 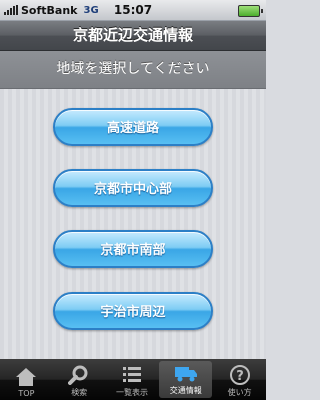 I want to click on tab-help: ? 使い方, so click(x=239, y=379).